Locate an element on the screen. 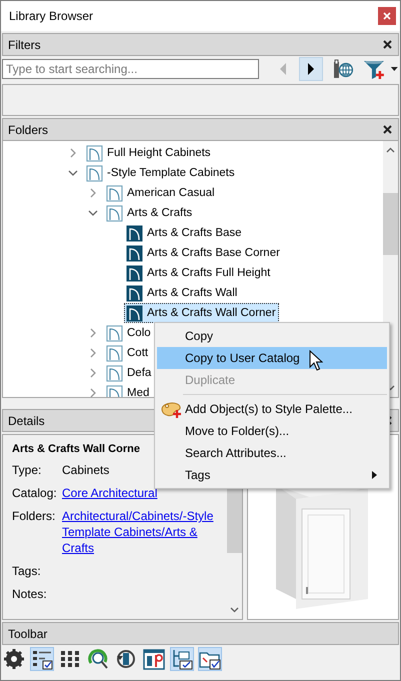 The height and width of the screenshot is (681, 401). field-value: Cabinets is located at coordinates (86, 470).